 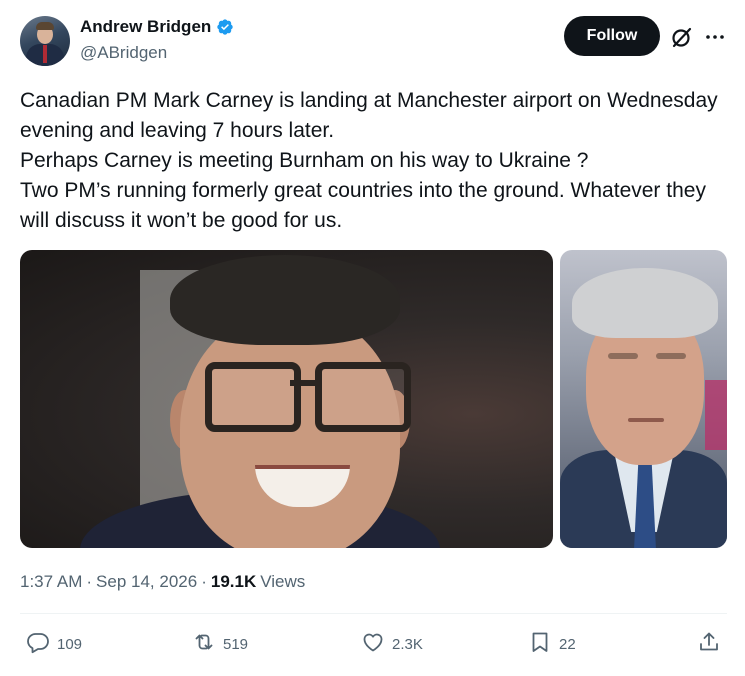 What do you see at coordinates (612, 36) in the screenshot?
I see `follow-button: Follow` at bounding box center [612, 36].